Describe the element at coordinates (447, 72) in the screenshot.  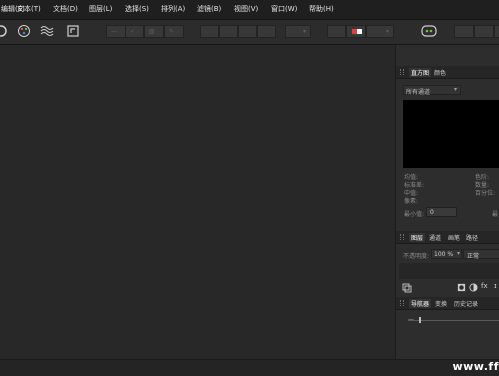
I see `histogram-panel-tabs: 直方图 颜色` at that location.